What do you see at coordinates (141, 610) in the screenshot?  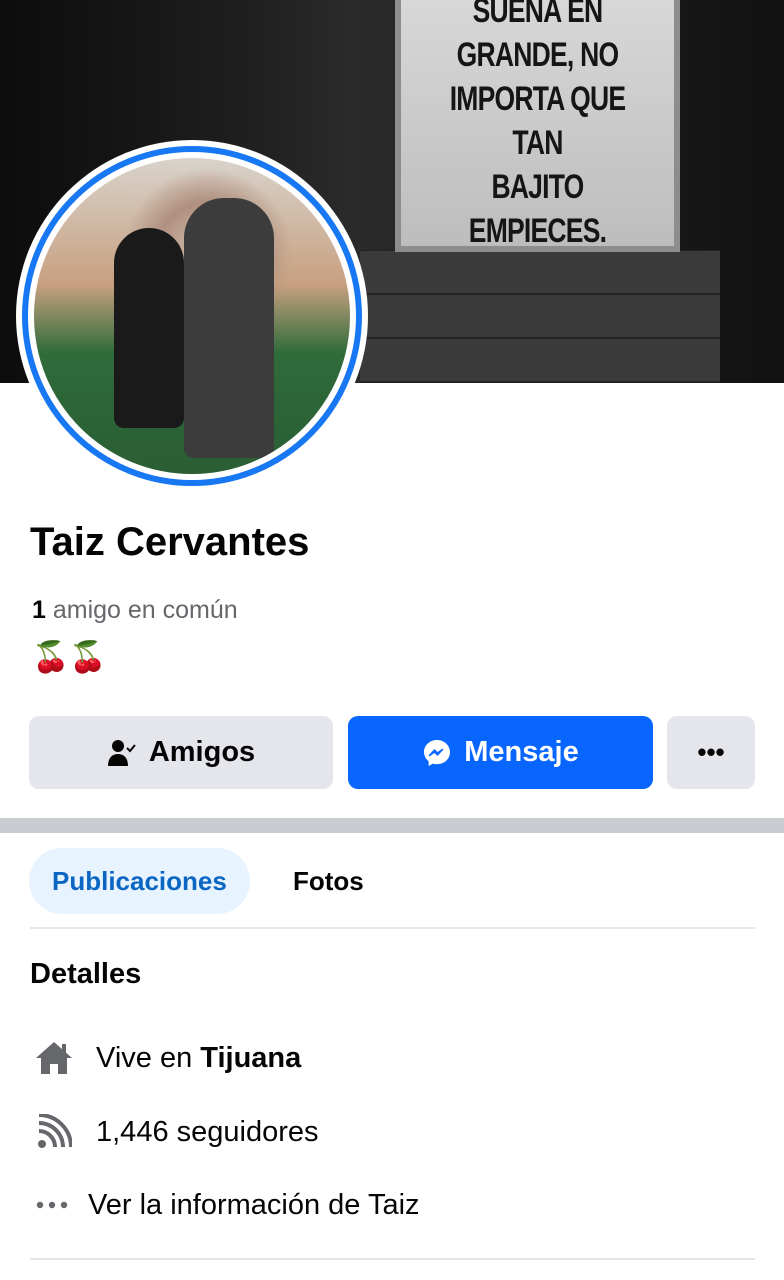 I see `mutual-label: amigo en común` at bounding box center [141, 610].